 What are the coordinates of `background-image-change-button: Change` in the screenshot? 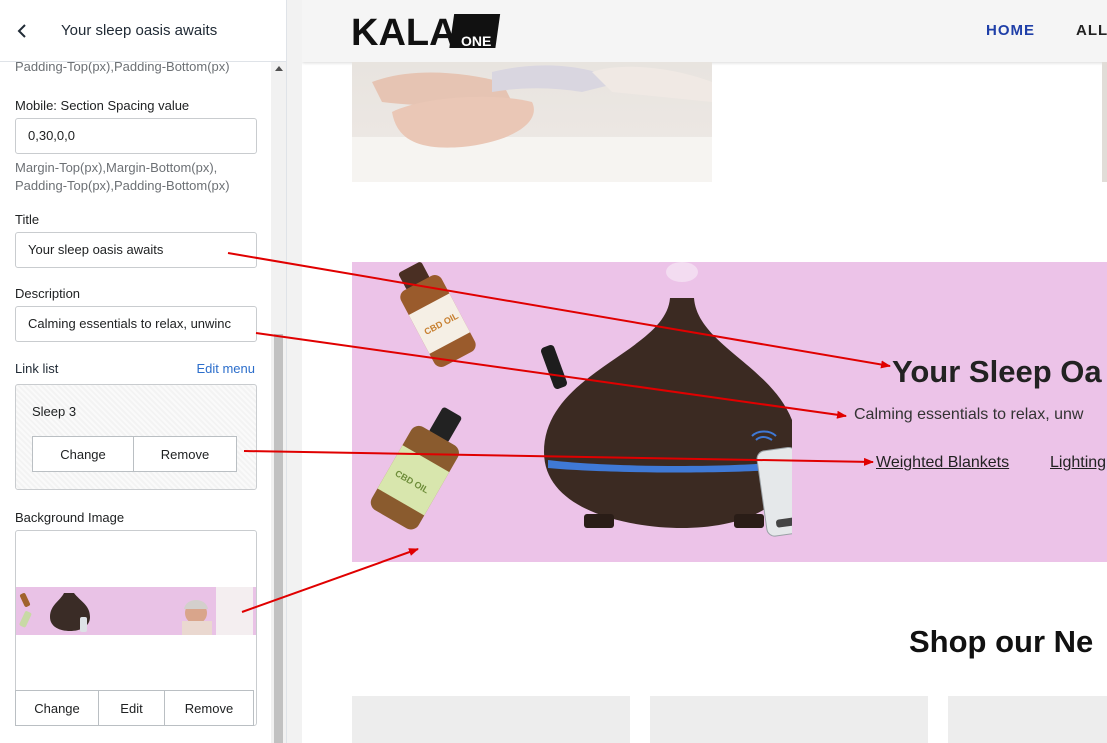 It's located at (57, 708).